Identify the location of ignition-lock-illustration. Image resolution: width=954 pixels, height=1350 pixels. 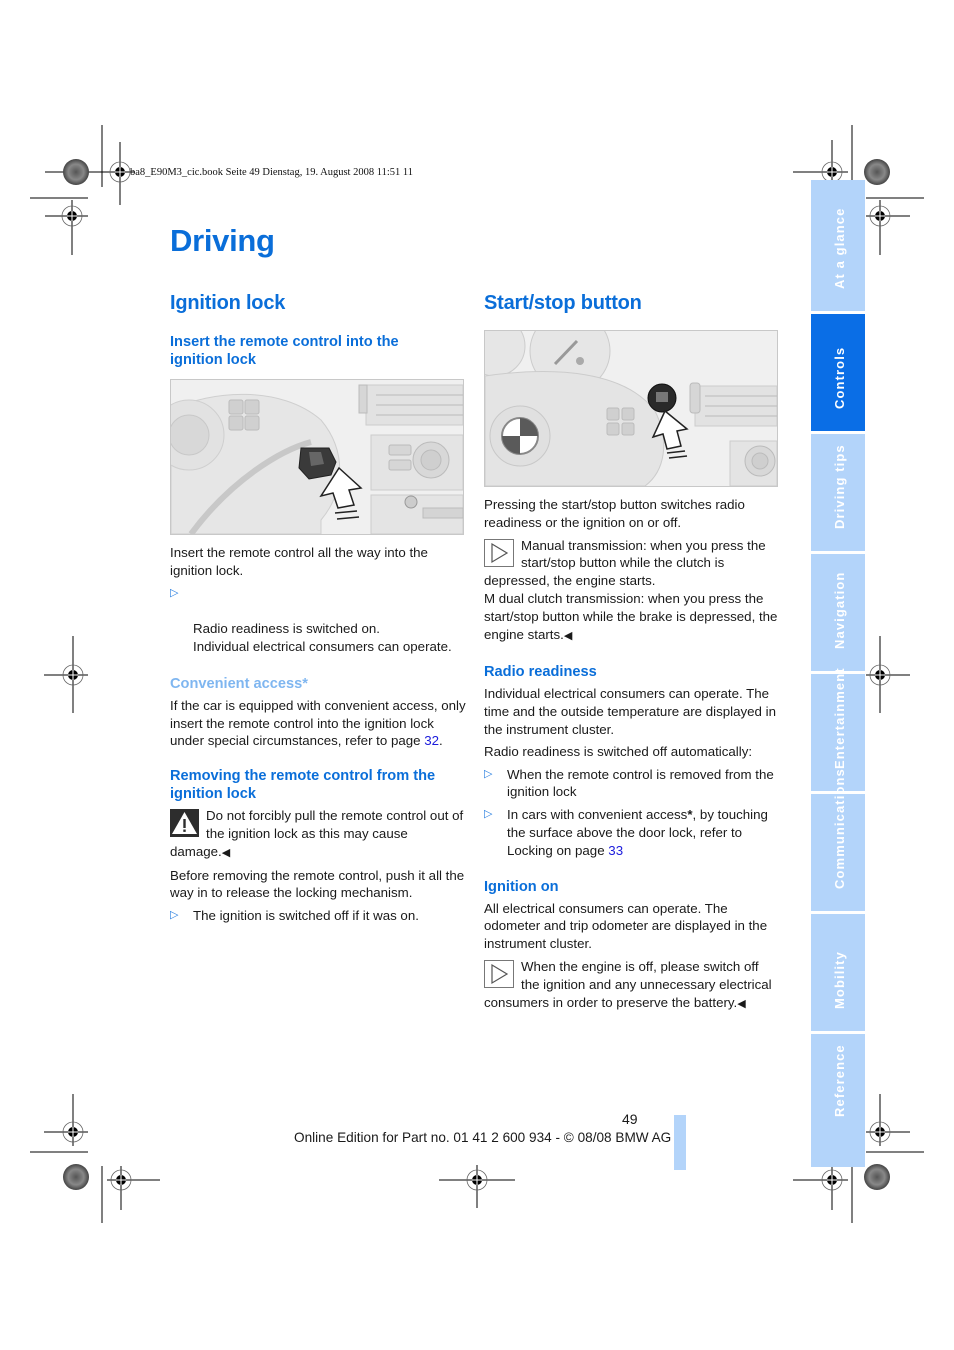
(317, 457).